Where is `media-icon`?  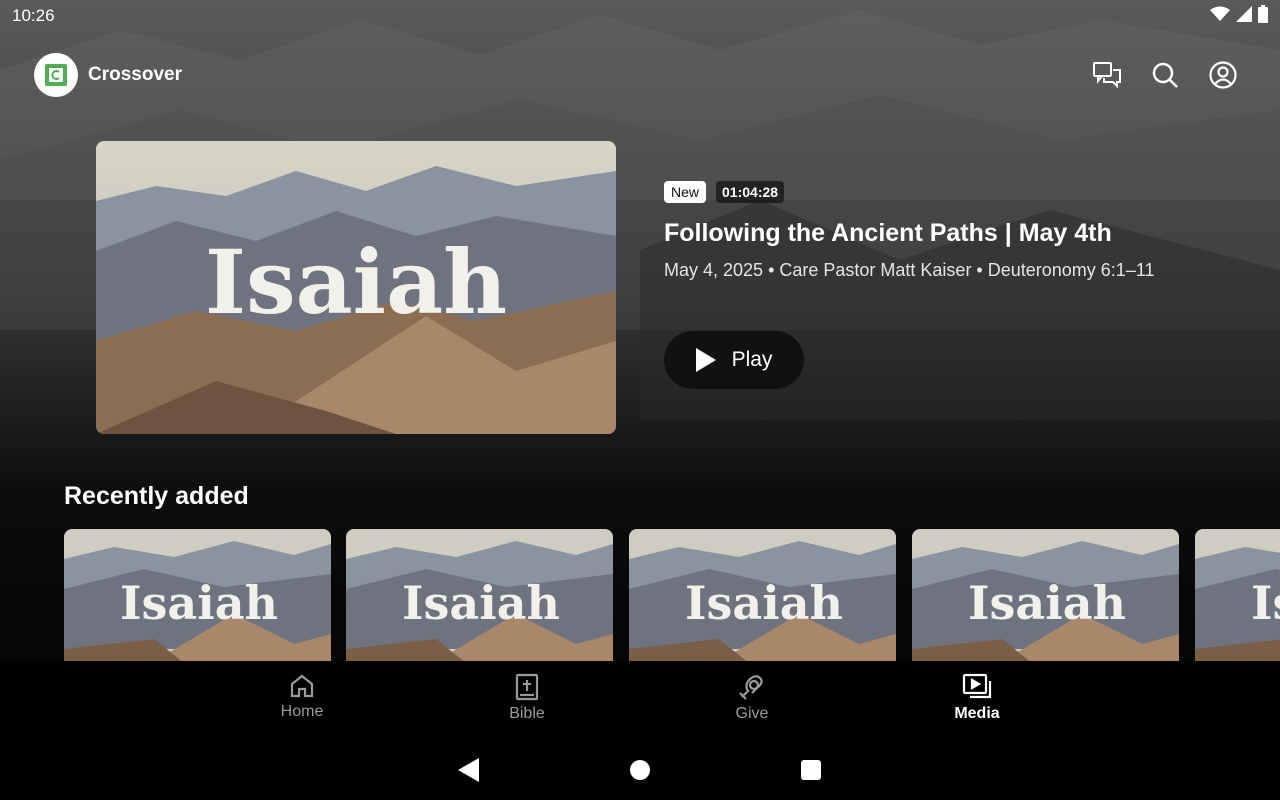
media-icon is located at coordinates (977, 686).